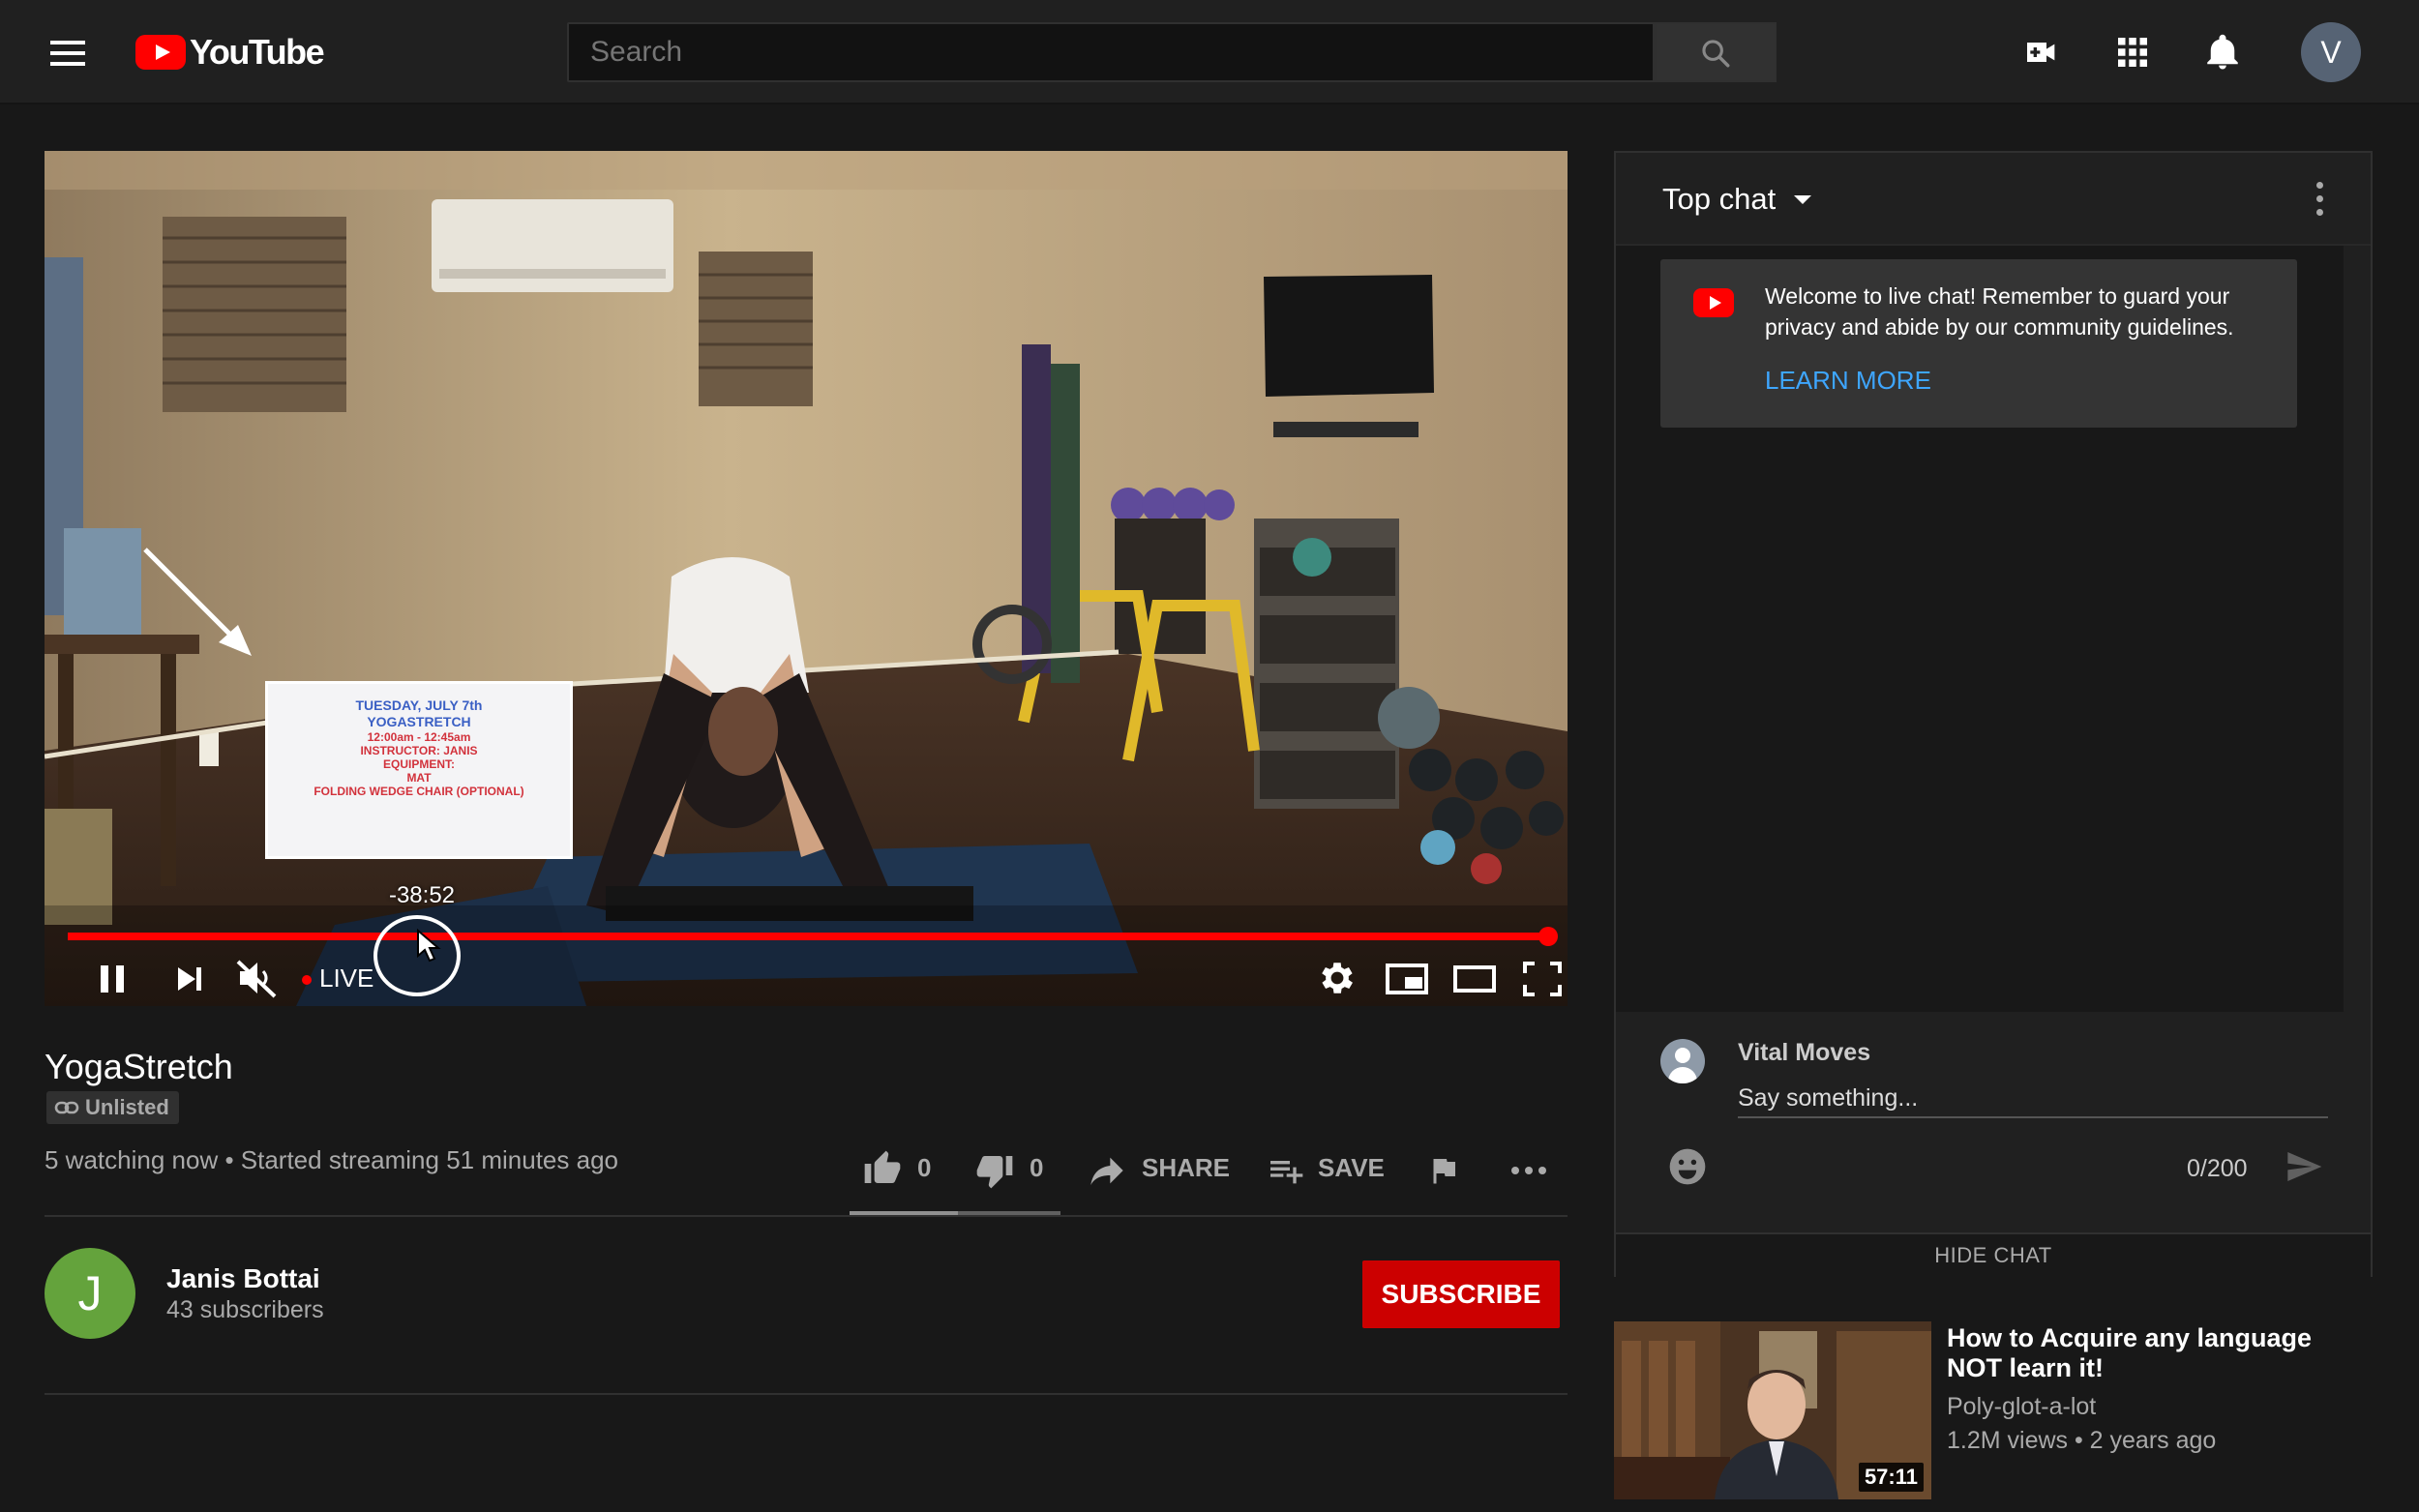 This screenshot has width=2419, height=1512. I want to click on like-thumbs-up-icon, so click(882, 1168).